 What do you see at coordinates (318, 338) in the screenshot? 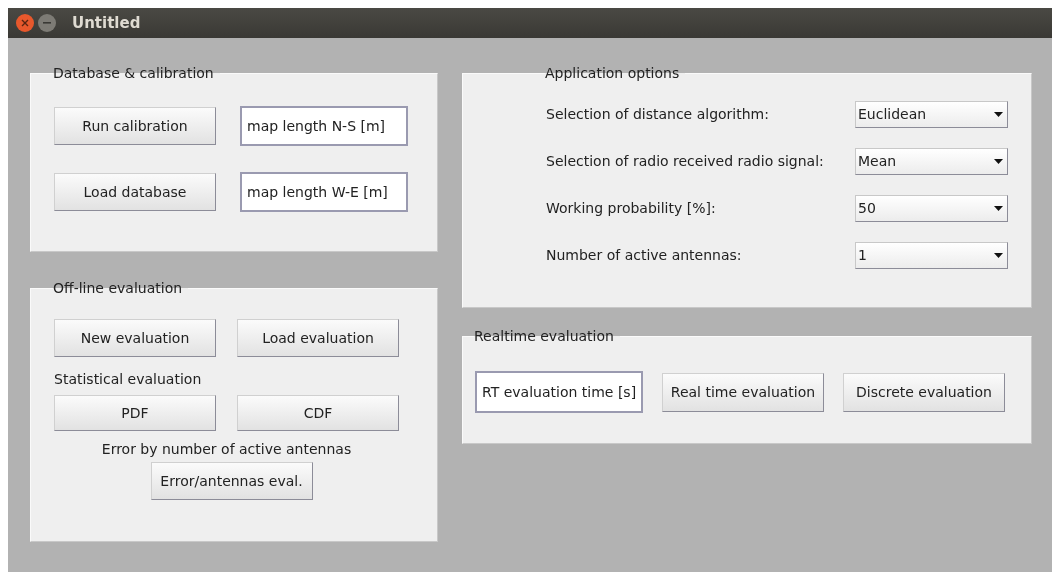
I see `action-button: Load evaluation` at bounding box center [318, 338].